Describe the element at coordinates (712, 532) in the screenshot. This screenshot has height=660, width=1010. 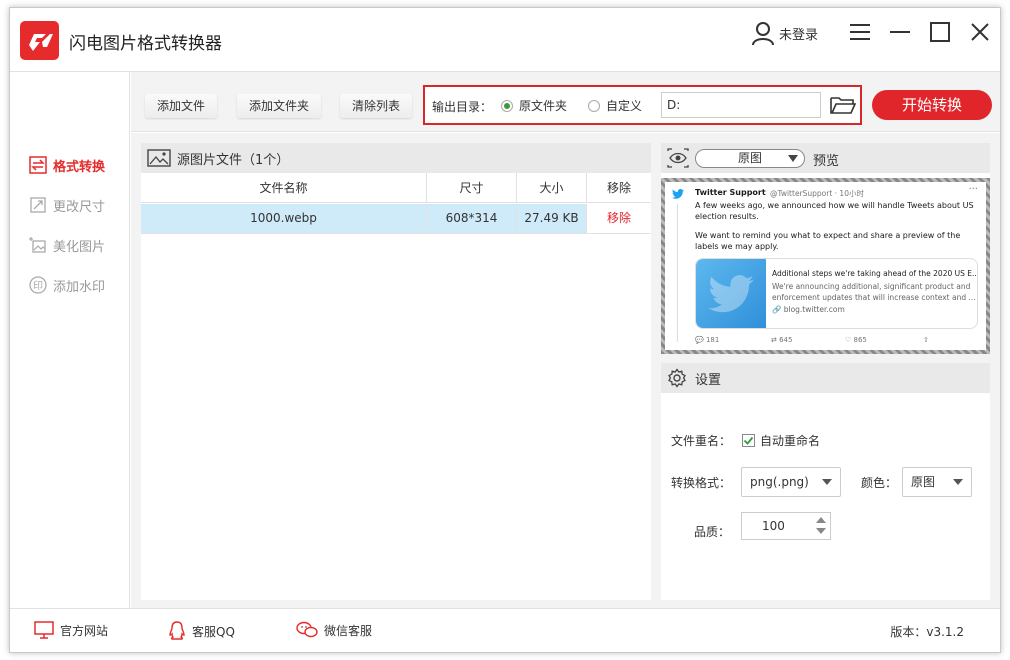
I see `quality-label: 品质：` at that location.